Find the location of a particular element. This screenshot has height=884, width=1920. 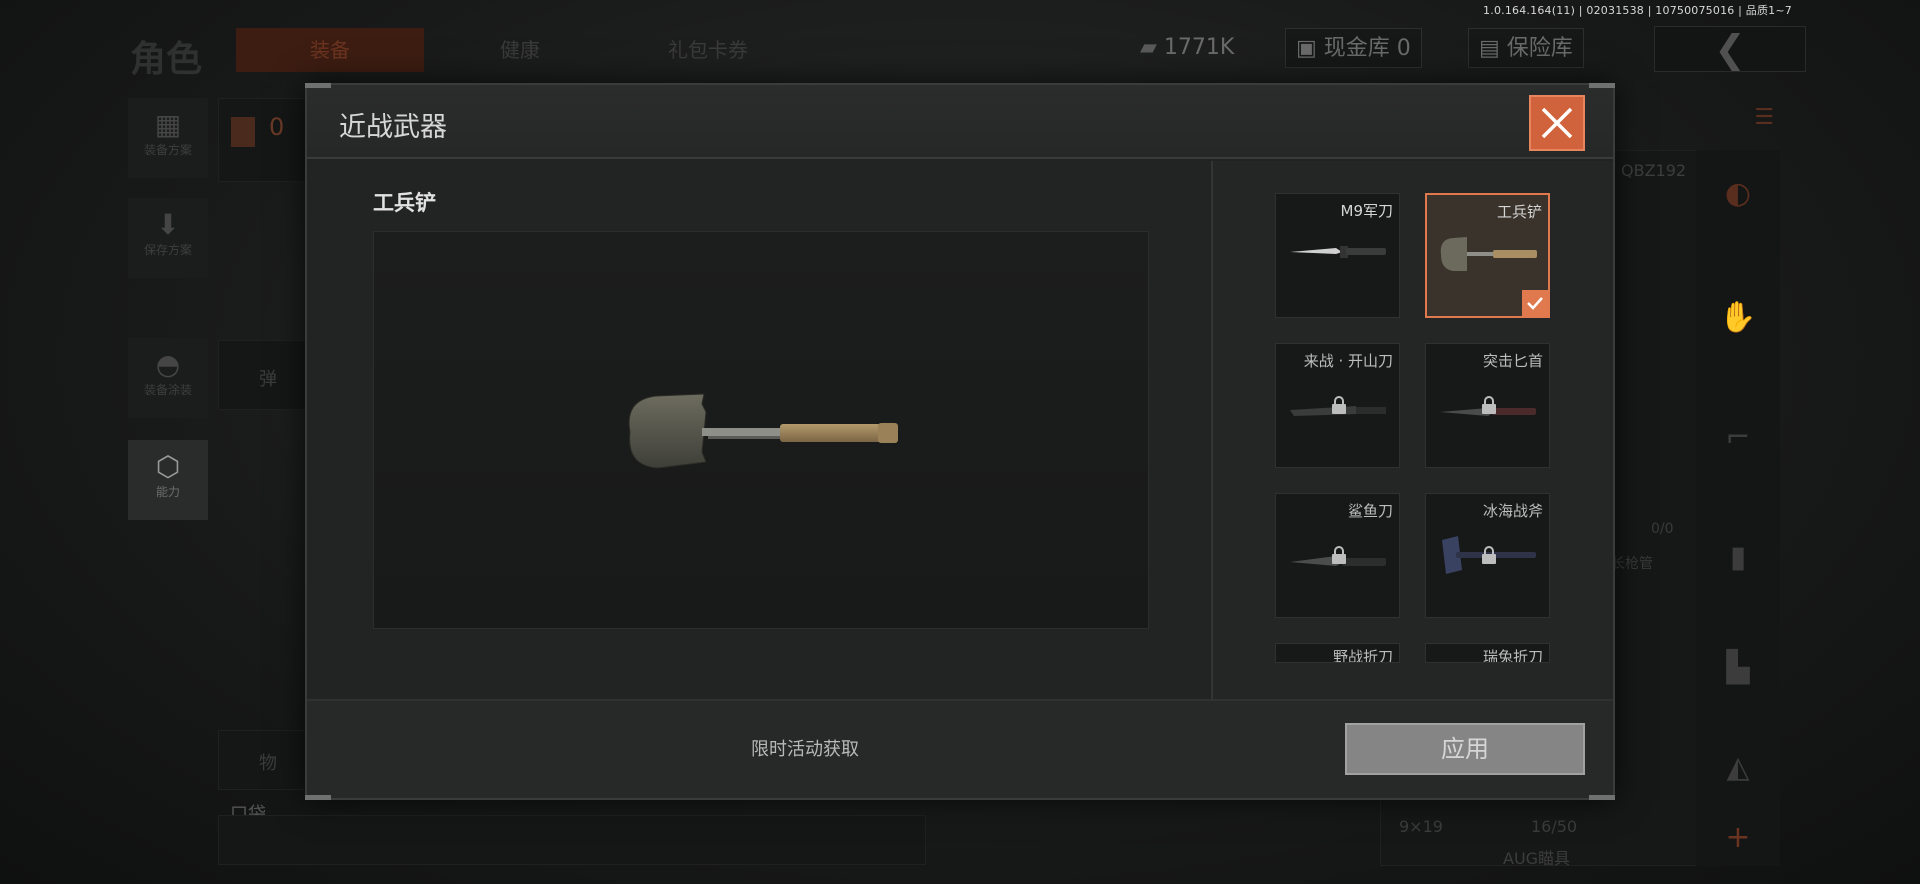

weapon-card-label: M9军刀 is located at coordinates (1367, 211).